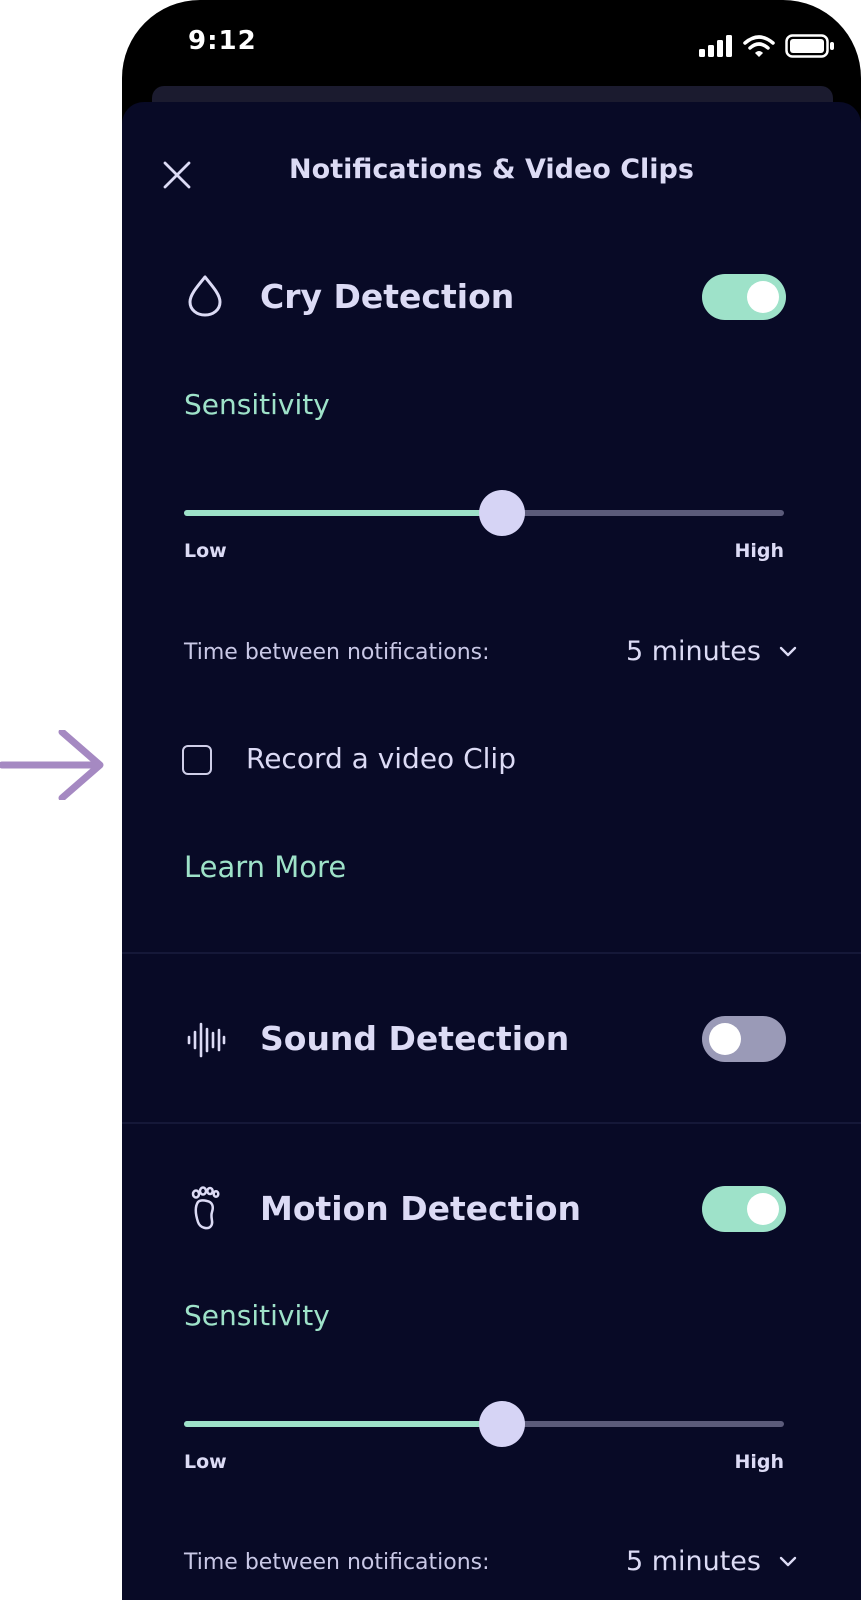 The height and width of the screenshot is (1600, 861). What do you see at coordinates (491, 169) in the screenshot?
I see `page-title: Notifications & Video Clips` at bounding box center [491, 169].